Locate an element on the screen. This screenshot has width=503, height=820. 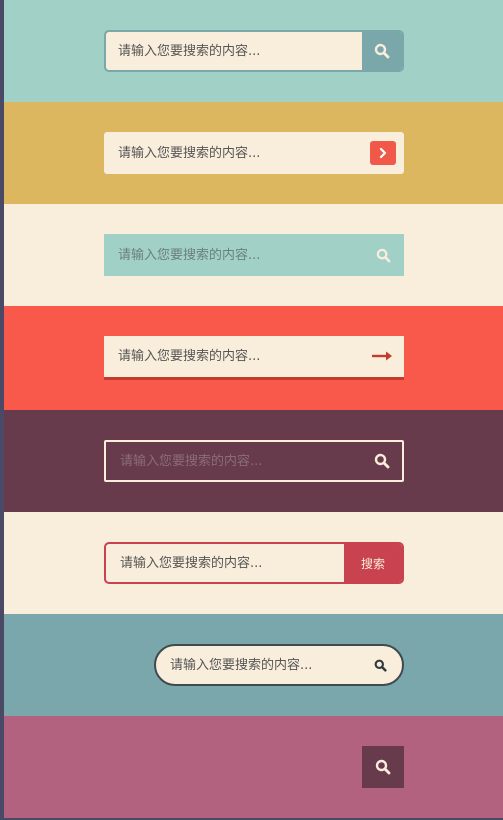
search-style-6-band: 搜索 is located at coordinates (253, 563).